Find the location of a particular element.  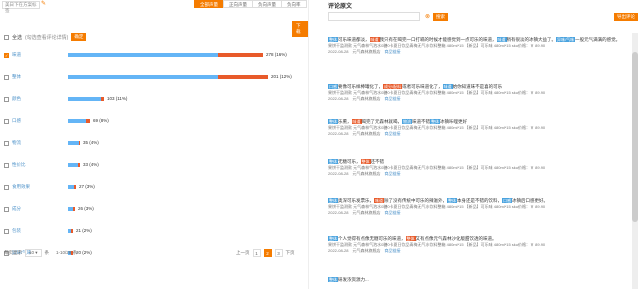

tab-2: 负向声量 is located at coordinates (267, 4).